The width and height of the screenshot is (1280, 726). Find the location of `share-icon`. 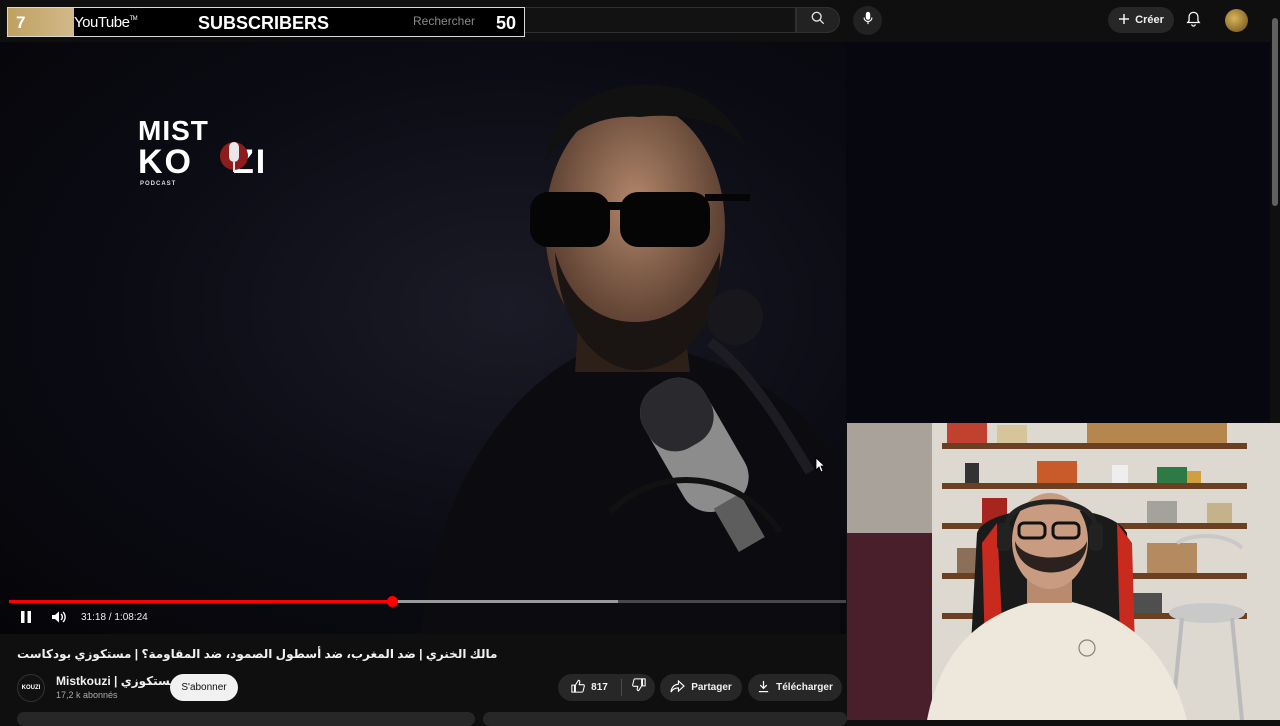

share-icon is located at coordinates (678, 687).